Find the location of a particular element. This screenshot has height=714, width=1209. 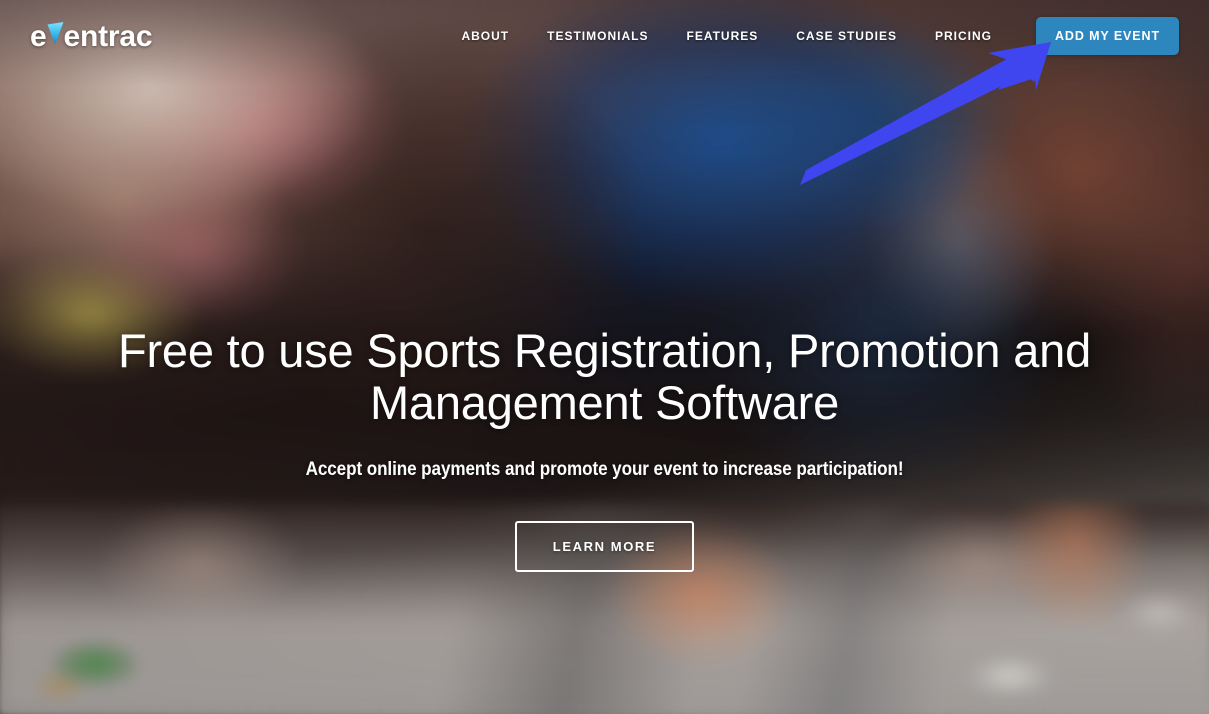

hero-button-wrap: LEARN MORE is located at coordinates (604, 547).